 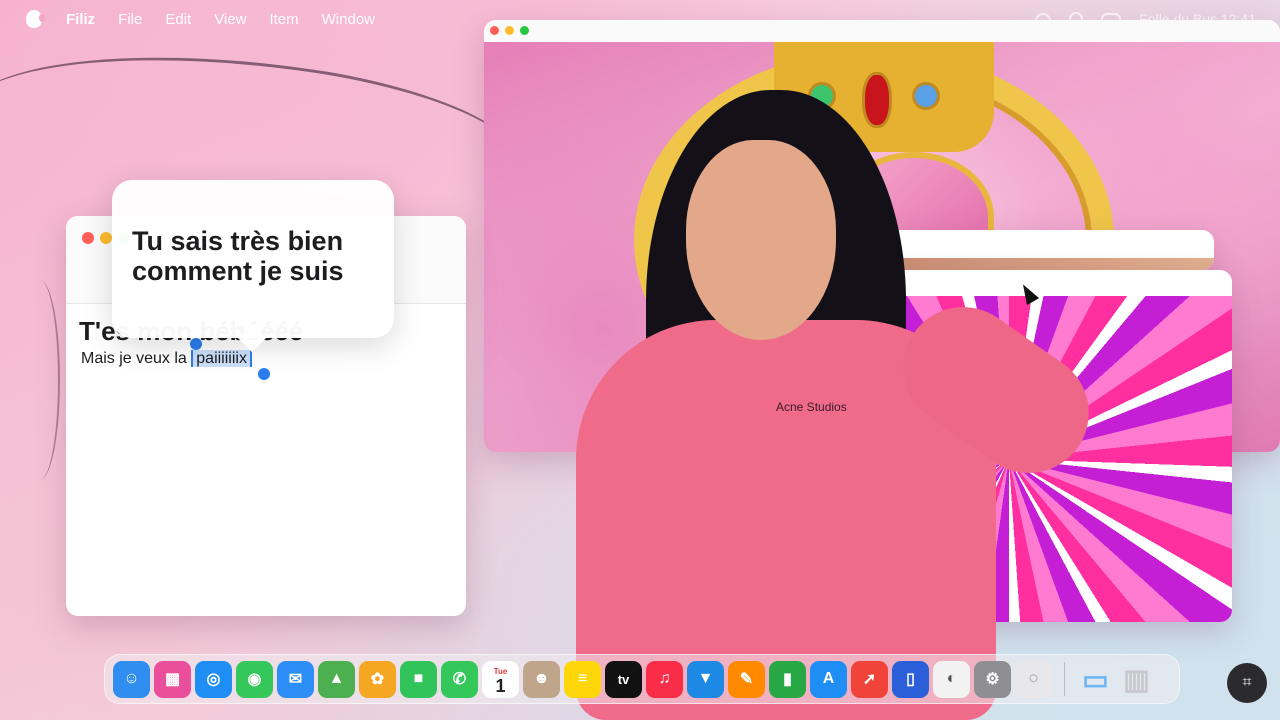 What do you see at coordinates (196, 344) in the screenshot?
I see `selection-start-handle` at bounding box center [196, 344].